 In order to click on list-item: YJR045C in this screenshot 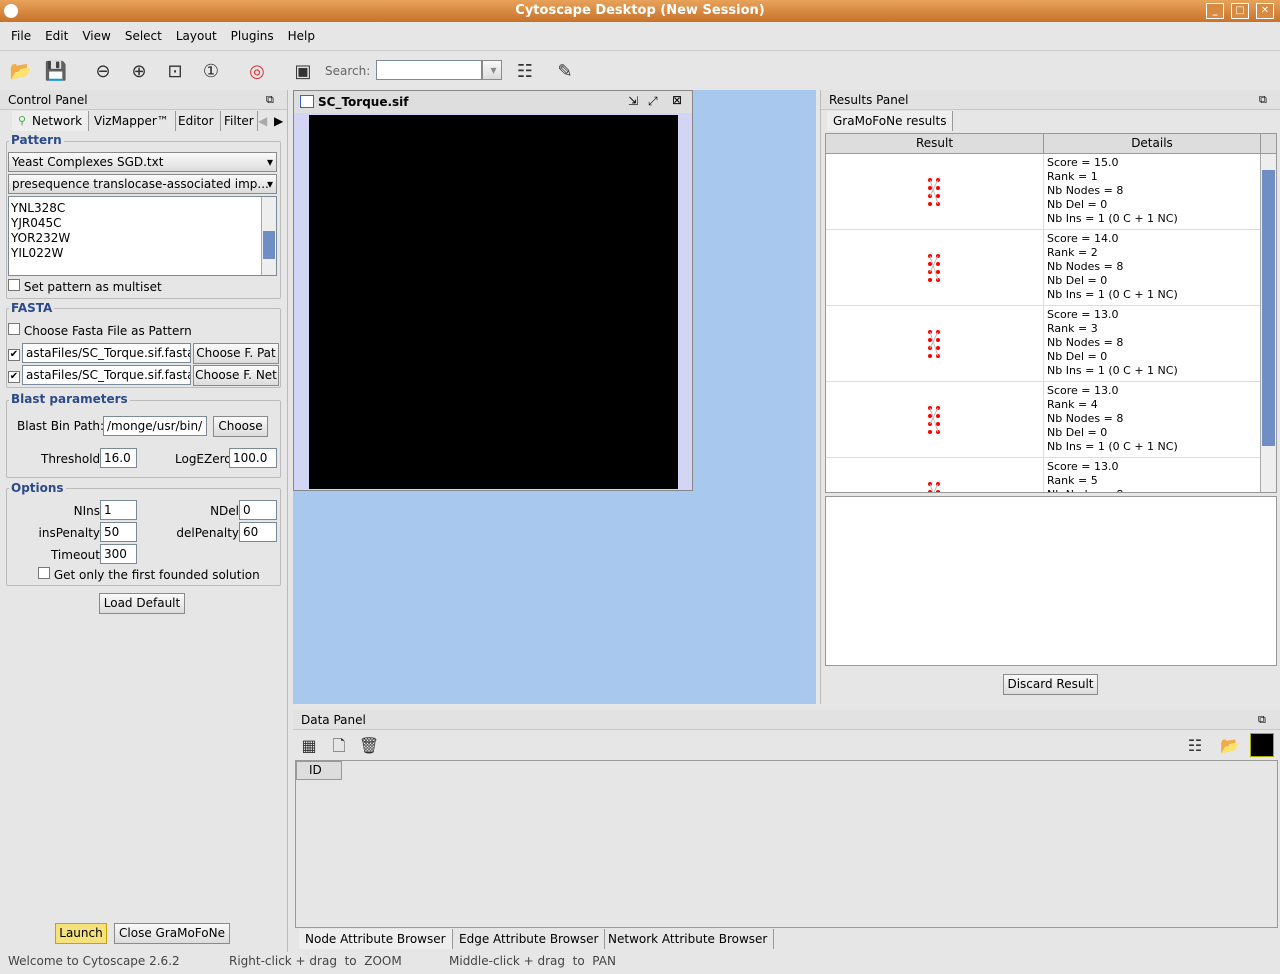, I will do `click(142, 223)`.